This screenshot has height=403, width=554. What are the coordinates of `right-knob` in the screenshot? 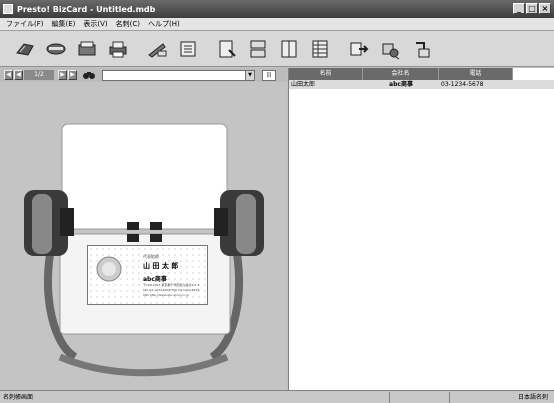 It's located at (239, 223).